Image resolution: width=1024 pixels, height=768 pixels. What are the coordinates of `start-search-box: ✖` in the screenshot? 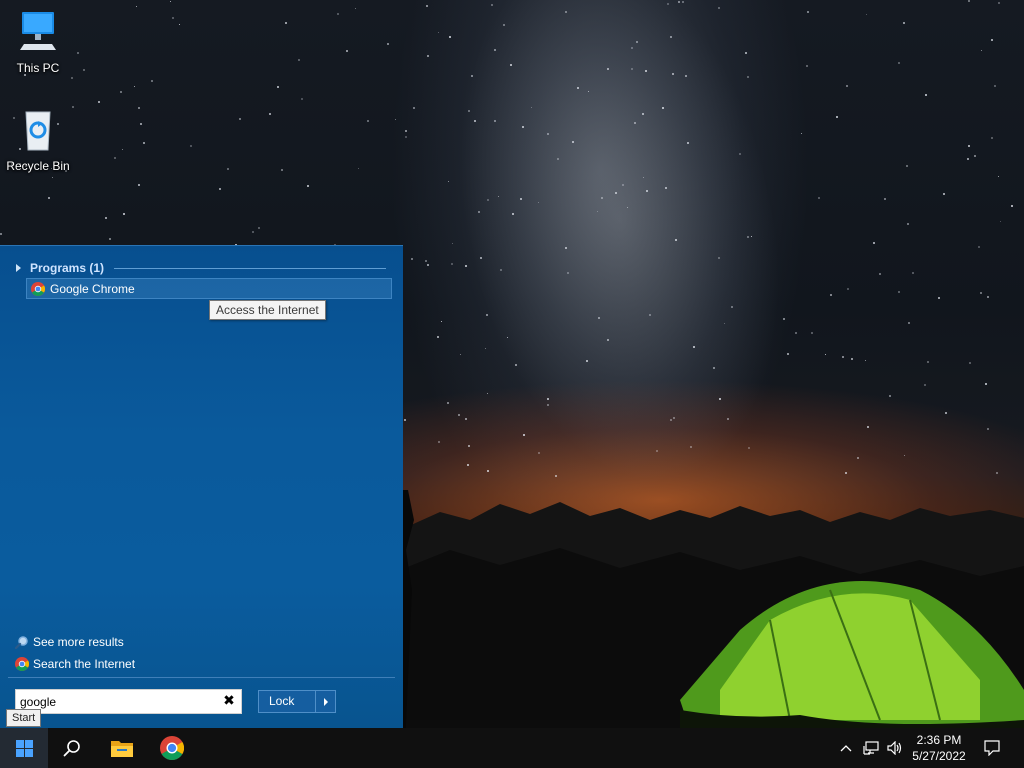 It's located at (128, 701).